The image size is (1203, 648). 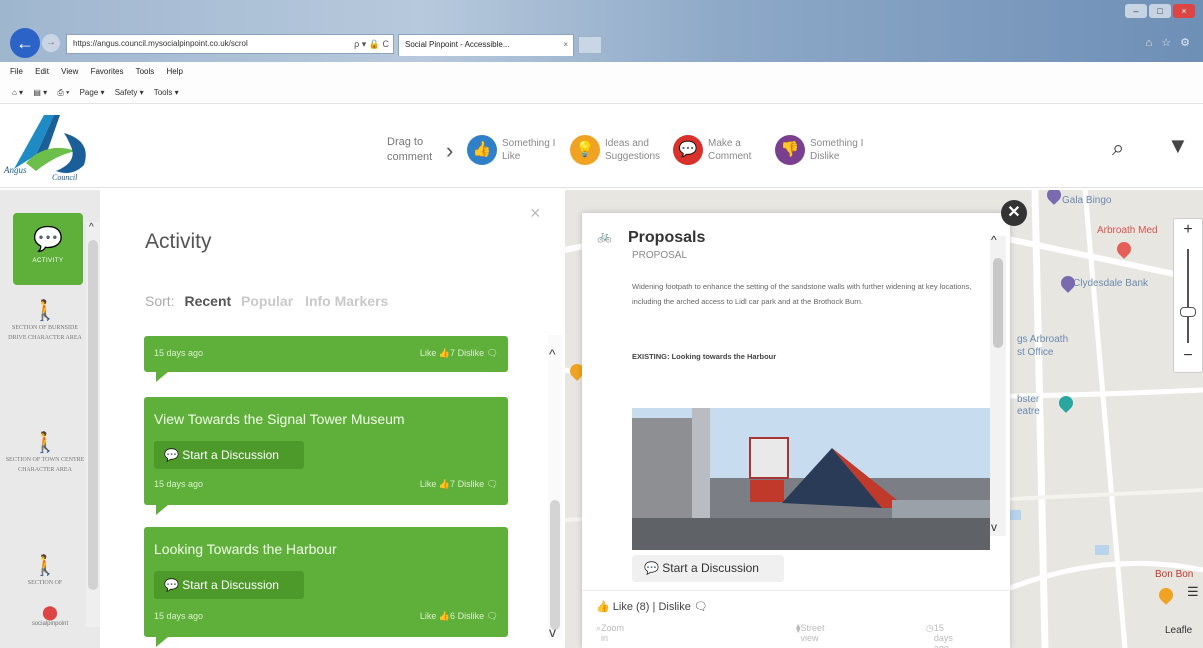 What do you see at coordinates (346, 301) in the screenshot?
I see `sort-info-markers: Info Markers` at bounding box center [346, 301].